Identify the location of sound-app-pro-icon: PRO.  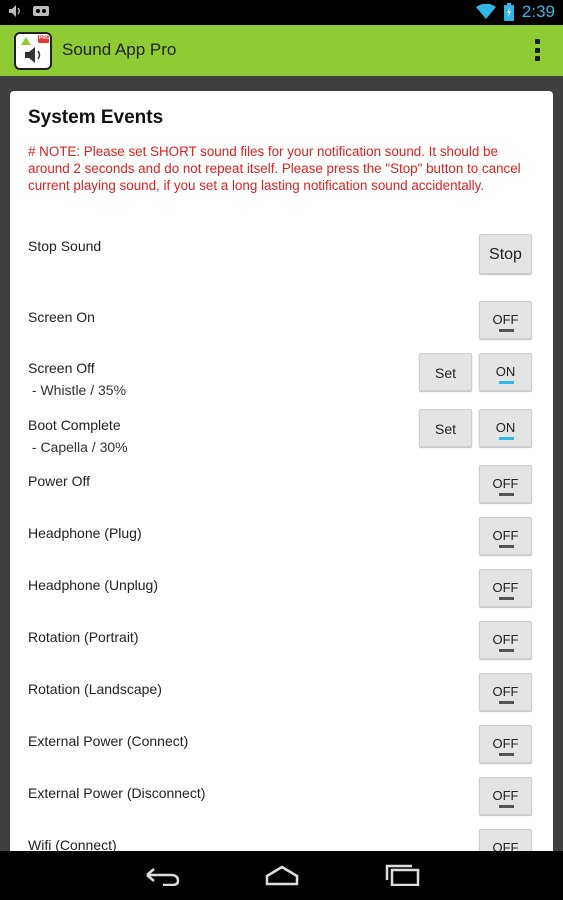
(33, 51).